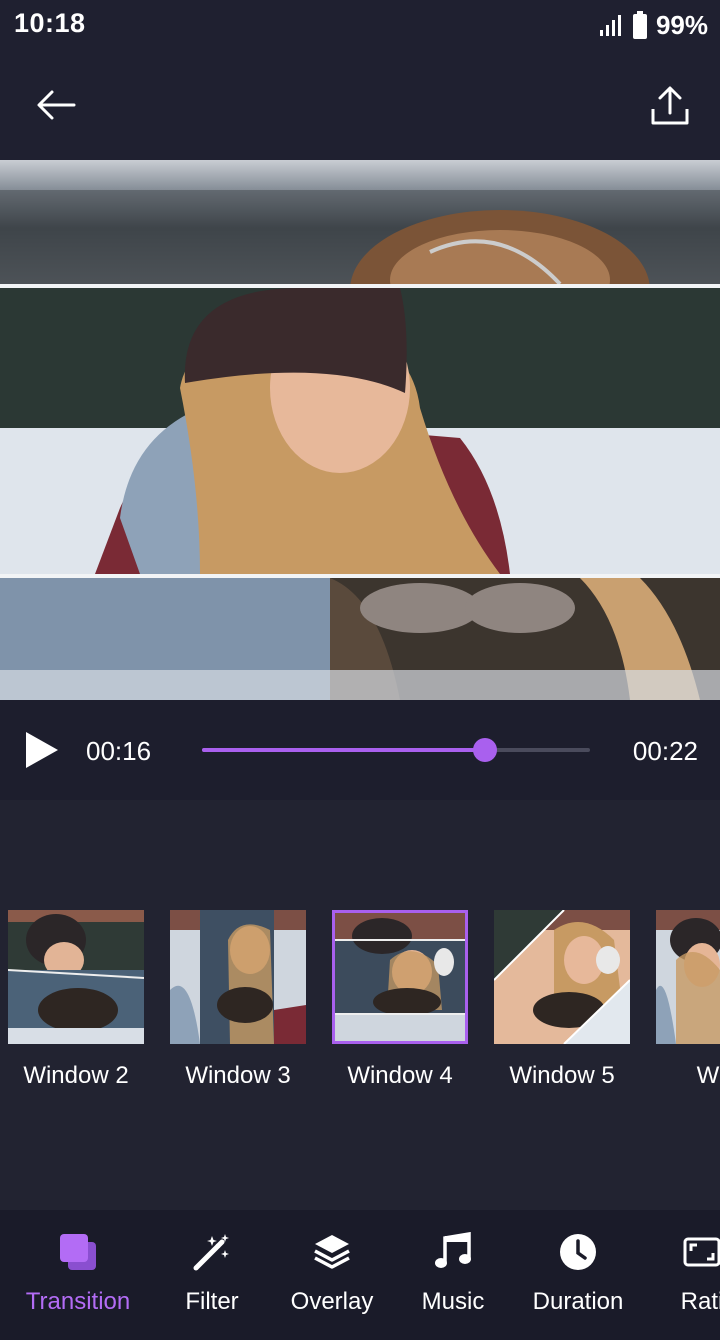 The height and width of the screenshot is (1340, 720). I want to click on transition-label: Window 3, so click(238, 1075).